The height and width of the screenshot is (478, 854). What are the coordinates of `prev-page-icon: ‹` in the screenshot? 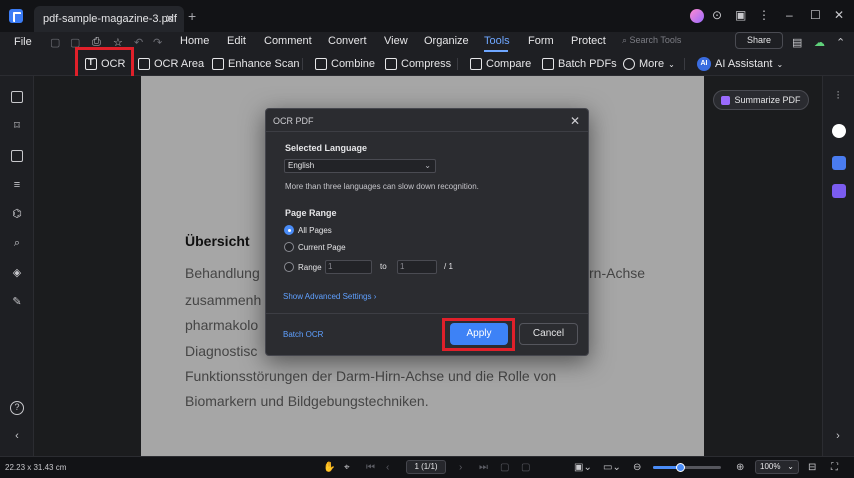 It's located at (387, 467).